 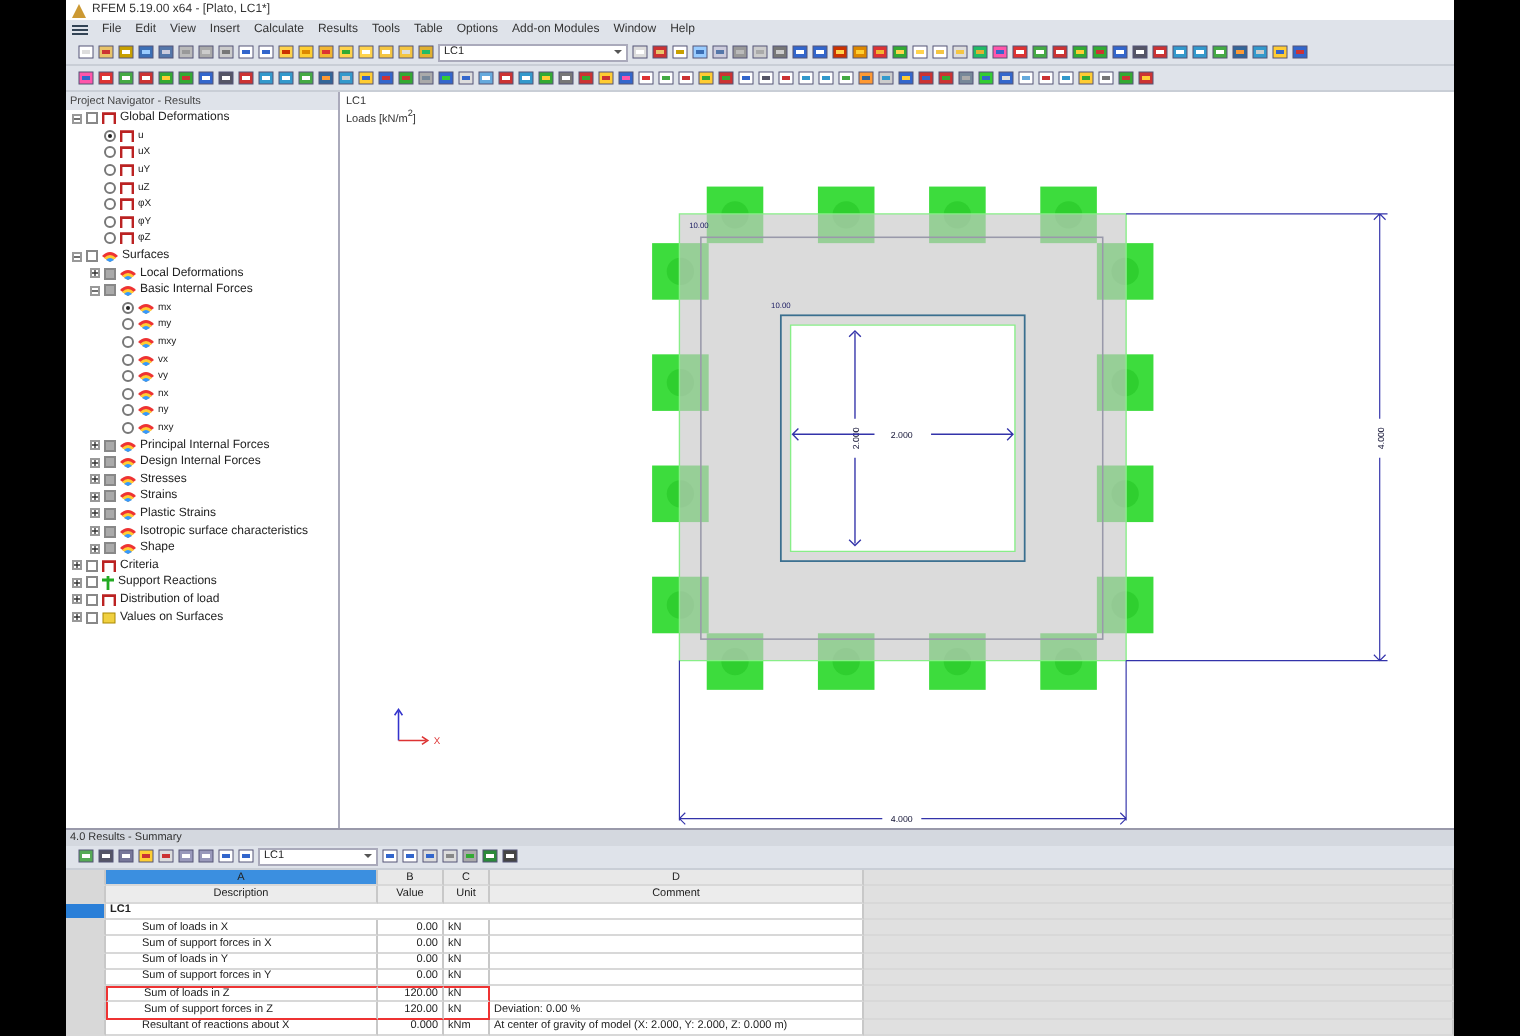 What do you see at coordinates (411, 726) in the screenshot?
I see `axis-drawing` at bounding box center [411, 726].